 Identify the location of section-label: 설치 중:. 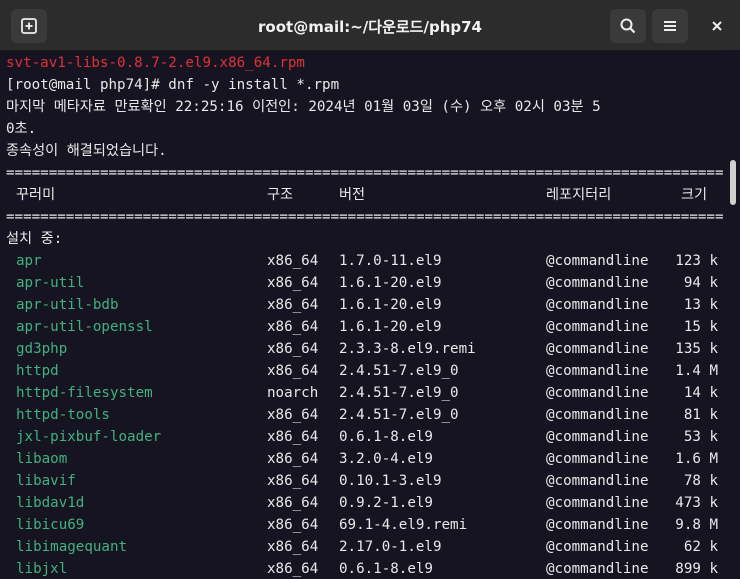
(34, 239).